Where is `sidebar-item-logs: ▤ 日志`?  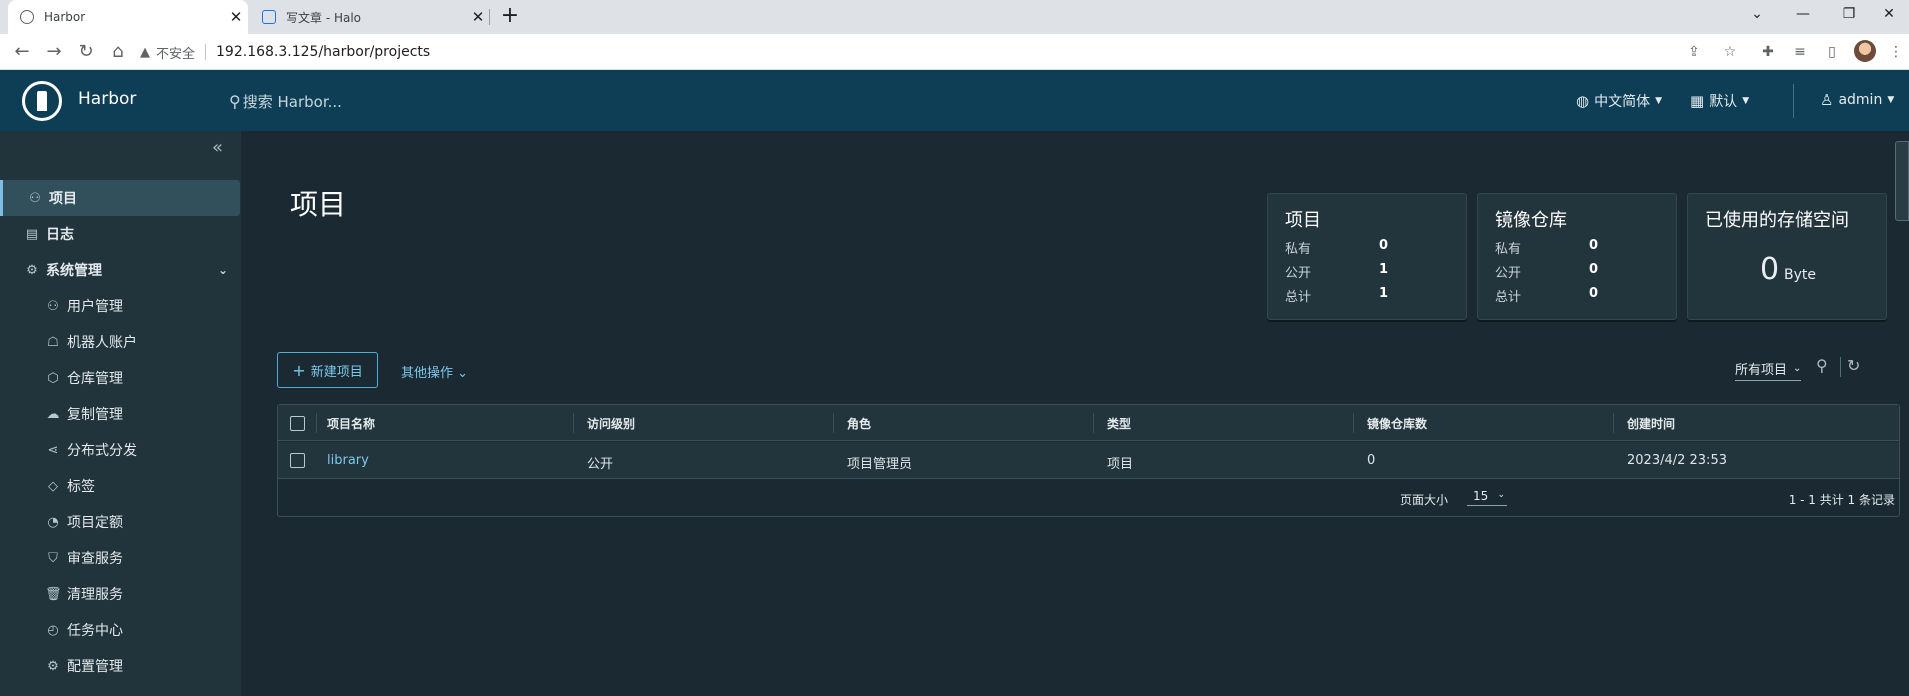 sidebar-item-logs: ▤ 日志 is located at coordinates (120, 234).